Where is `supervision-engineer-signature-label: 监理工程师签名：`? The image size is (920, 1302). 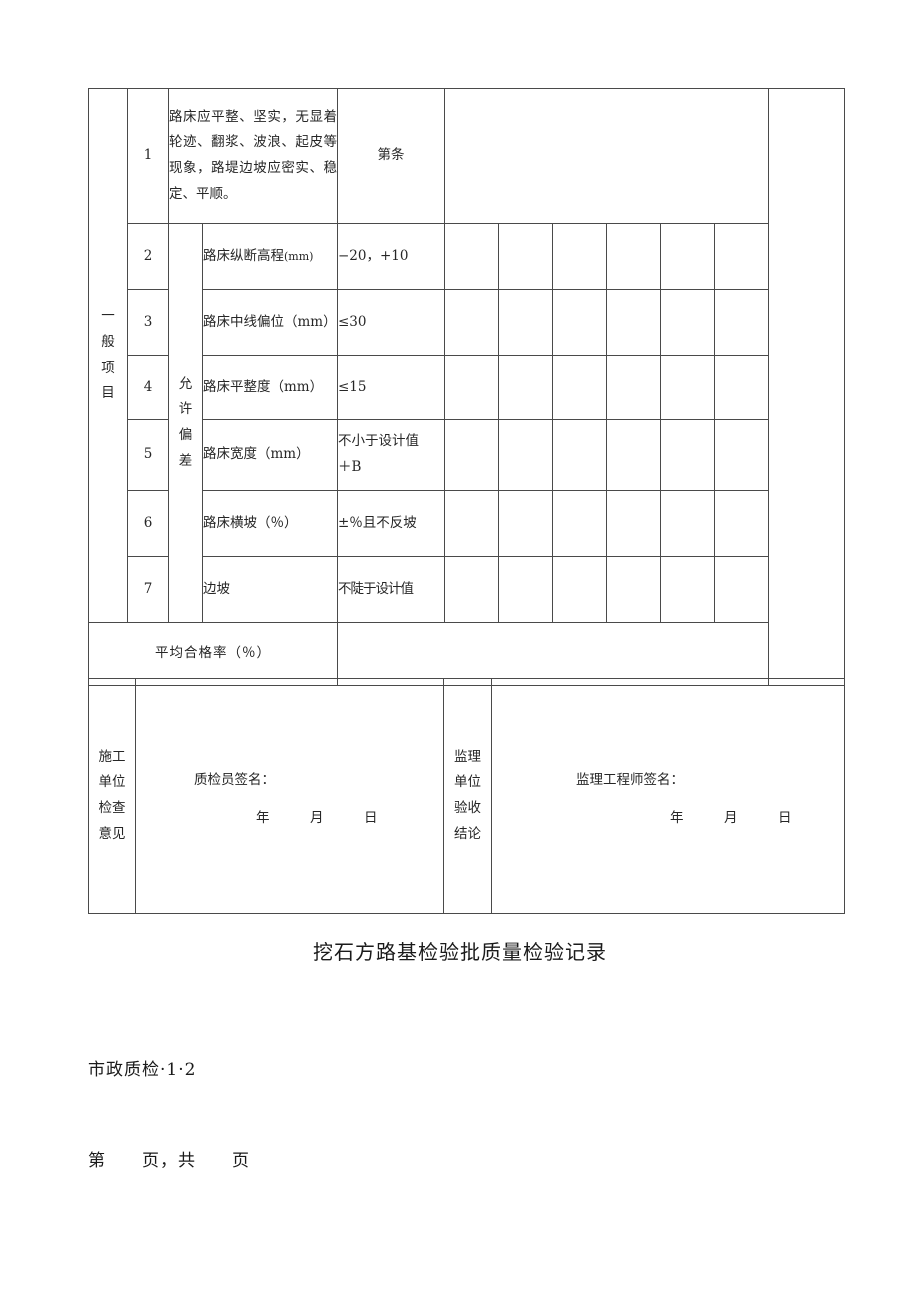
supervision-engineer-signature-label: 监理工程师签名： is located at coordinates (630, 780).